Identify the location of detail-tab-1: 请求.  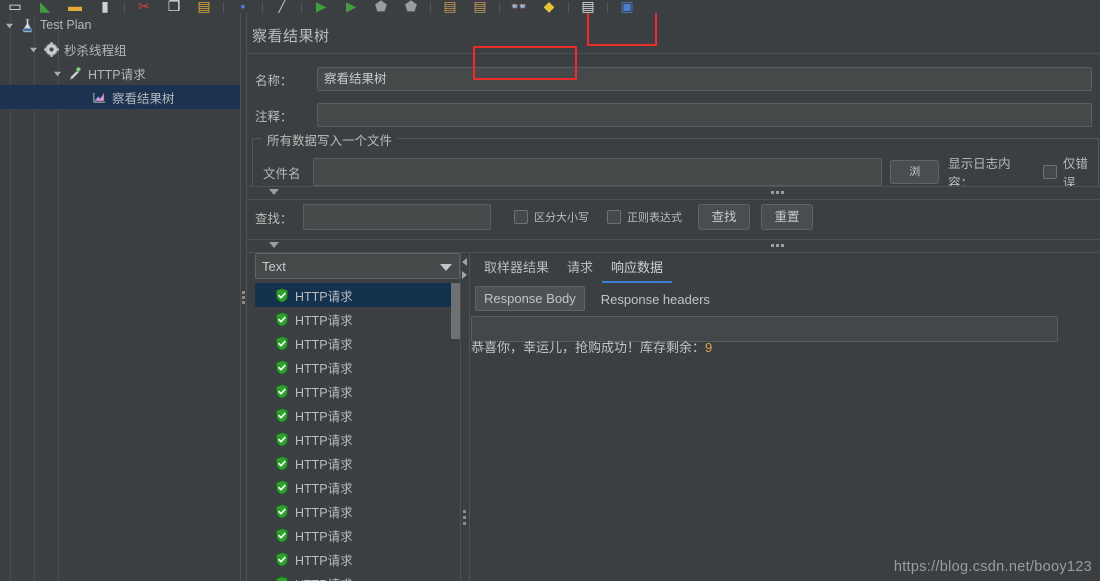
(580, 268).